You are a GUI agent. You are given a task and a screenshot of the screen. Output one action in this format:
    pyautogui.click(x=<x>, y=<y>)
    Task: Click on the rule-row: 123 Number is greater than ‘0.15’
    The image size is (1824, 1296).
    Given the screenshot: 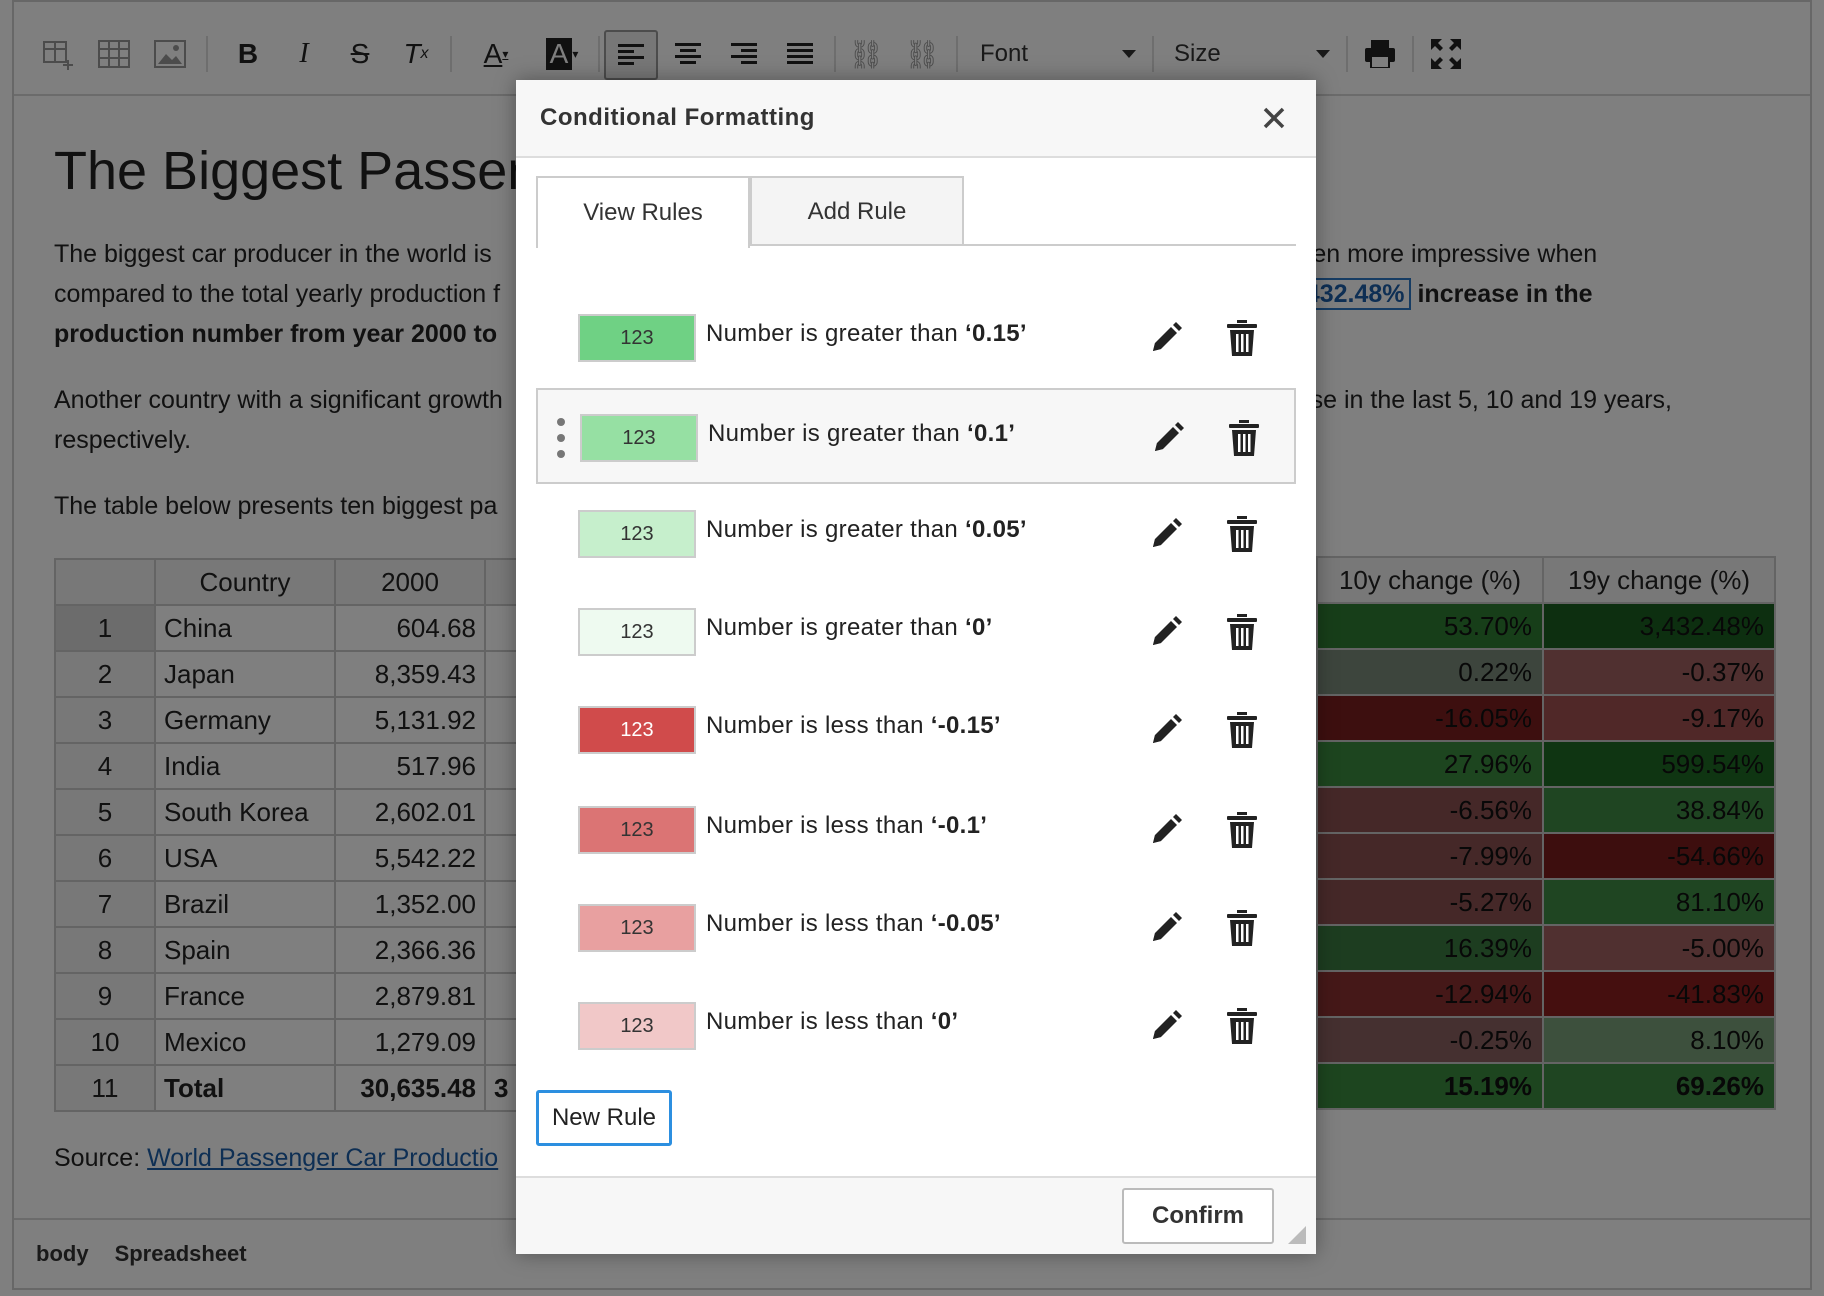 What is the action you would take?
    pyautogui.click(x=916, y=338)
    